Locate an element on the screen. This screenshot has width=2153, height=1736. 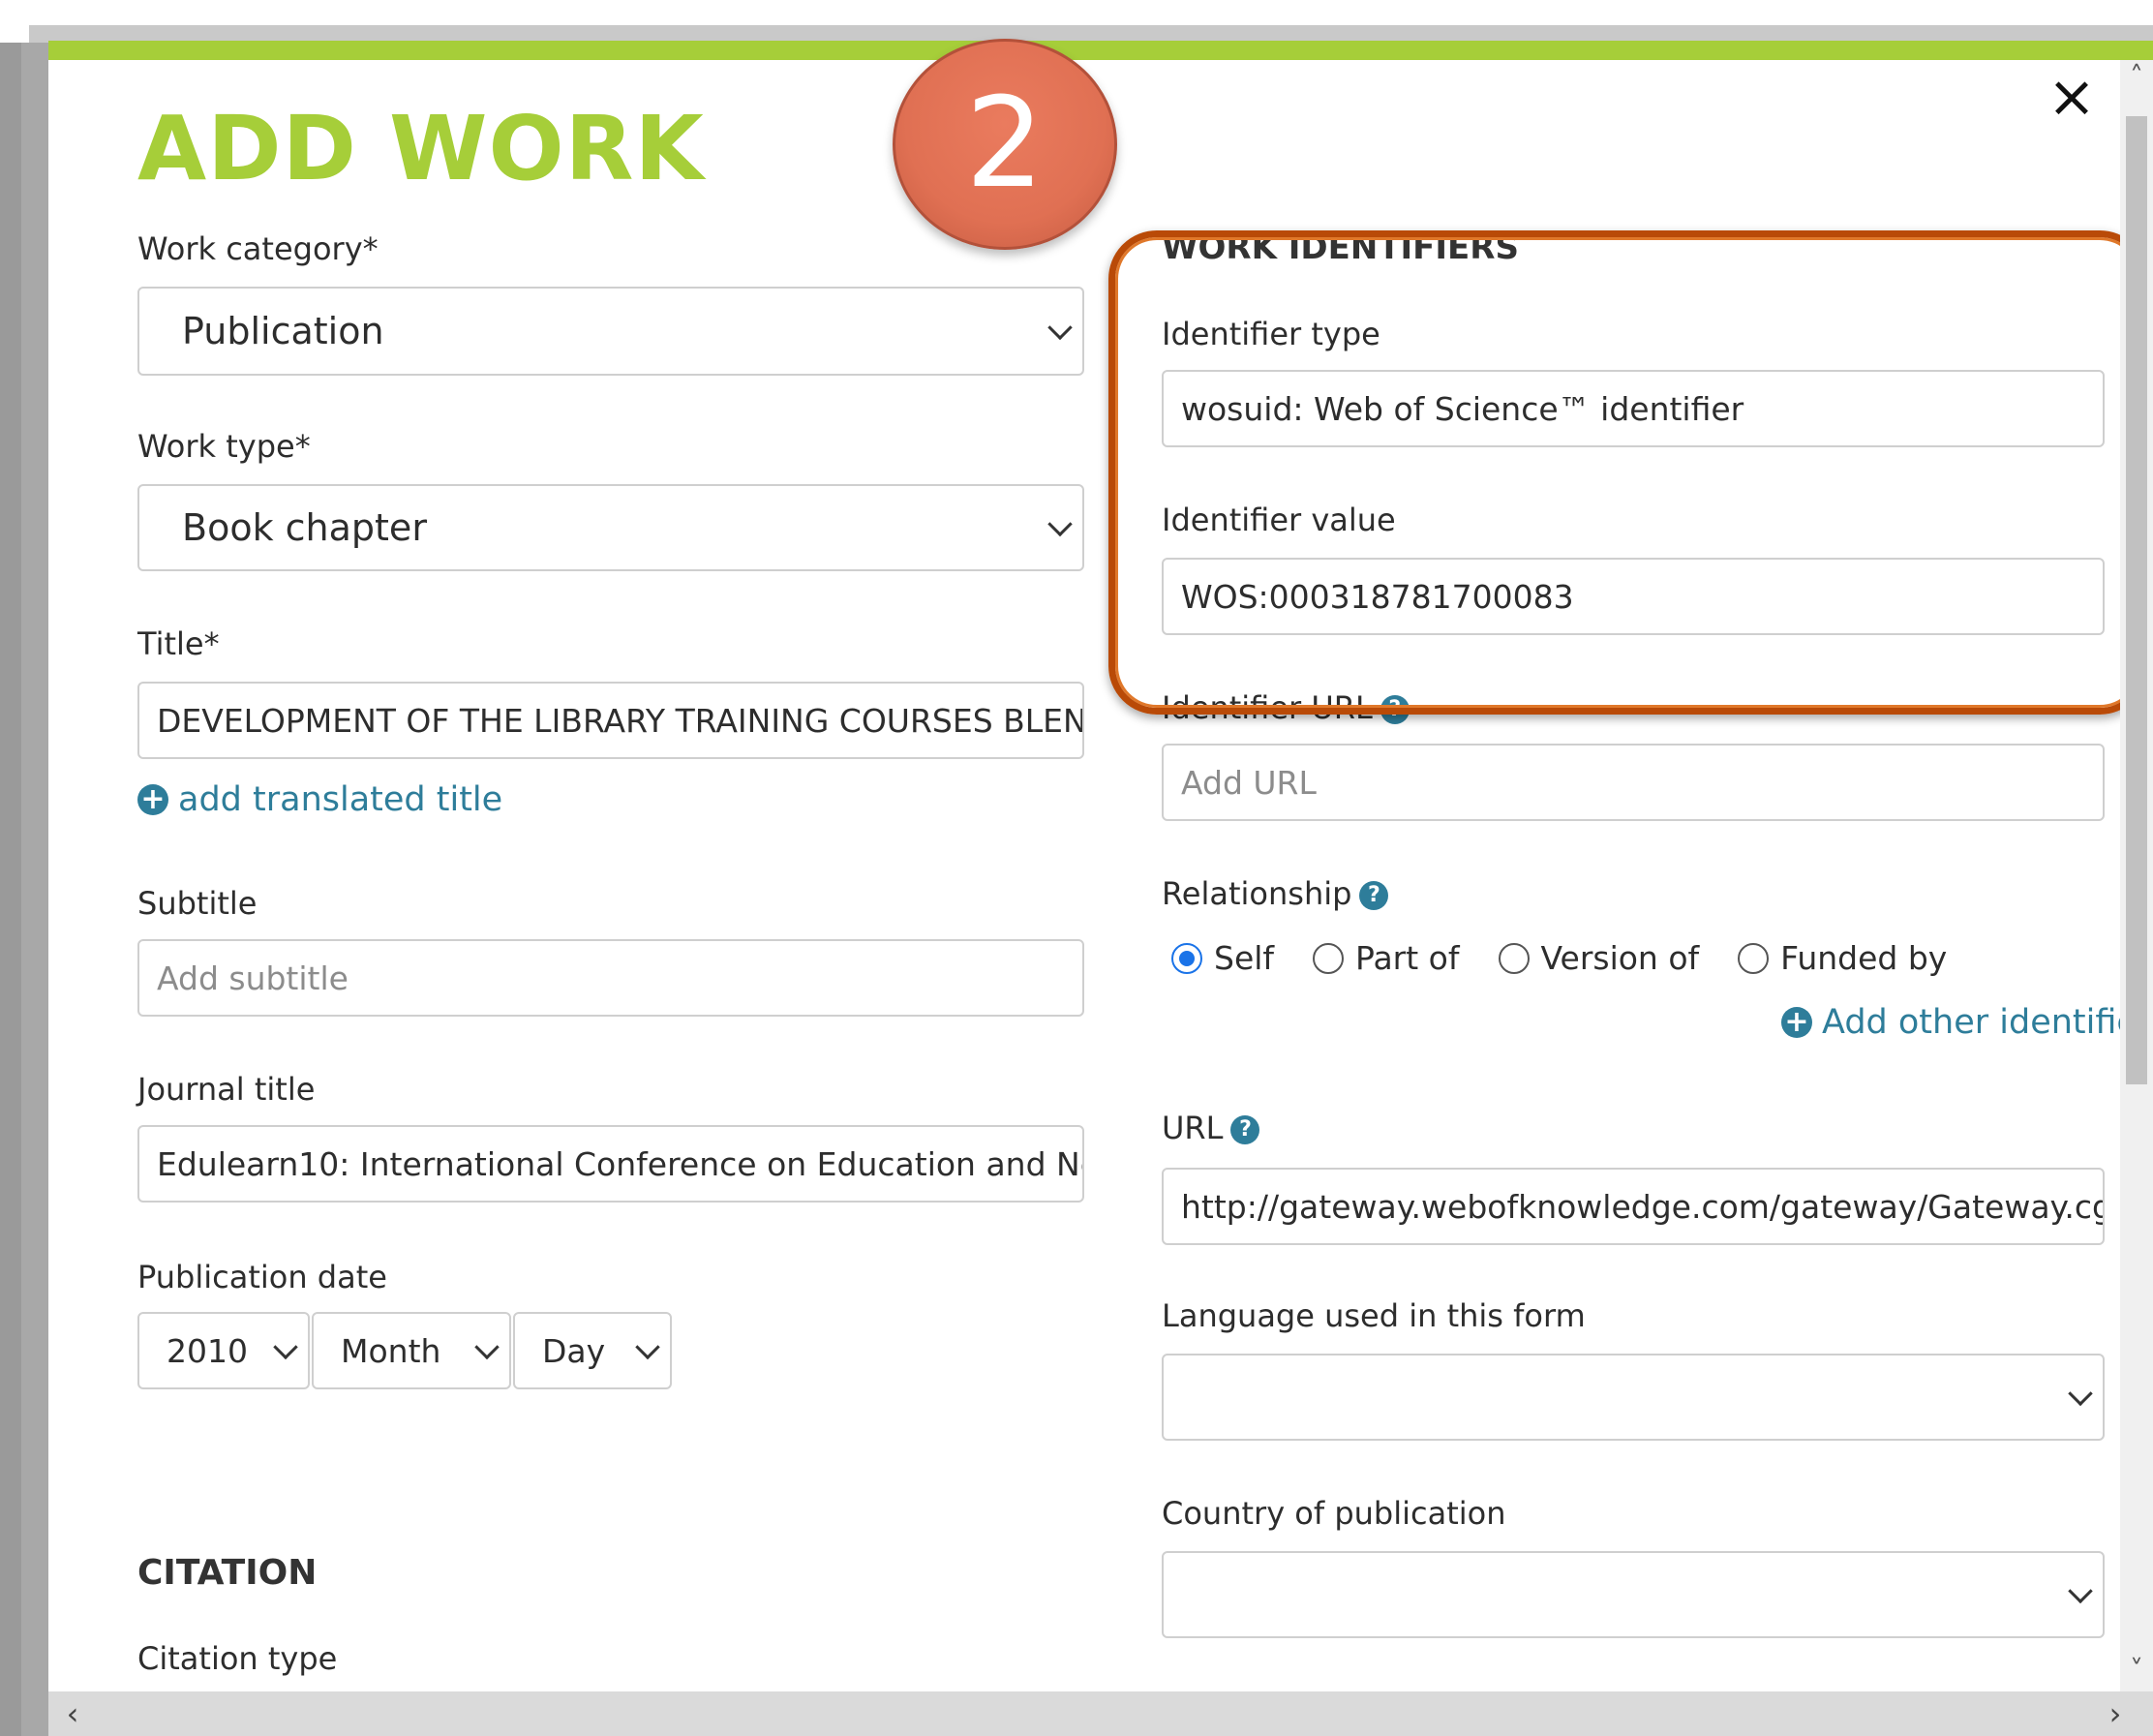
relationship-option-label: Funded by is located at coordinates (1864, 958).